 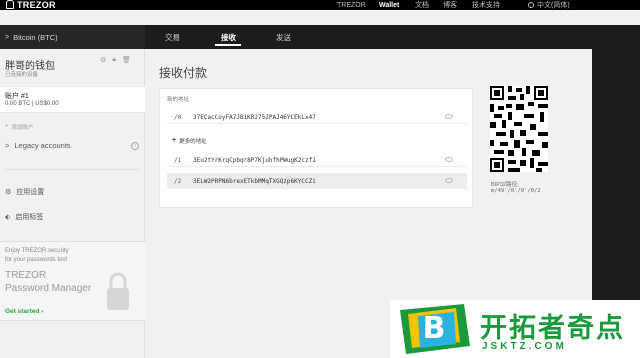 I want to click on watermark-logo: B, so click(x=435, y=329).